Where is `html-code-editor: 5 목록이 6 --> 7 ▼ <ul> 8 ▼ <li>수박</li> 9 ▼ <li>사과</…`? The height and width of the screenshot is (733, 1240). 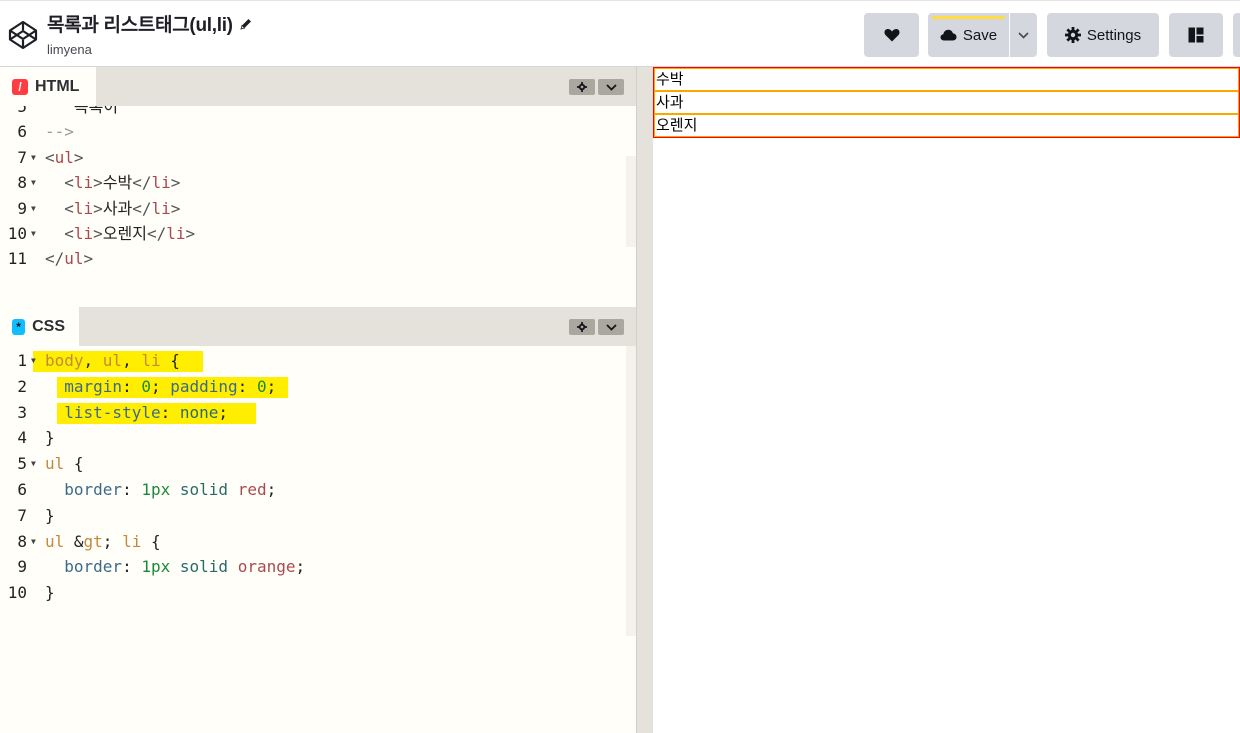 html-code-editor: 5 목록이 6 --> 7 ▼ <ul> 8 ▼ <li>수박</li> 9 ▼ <li>사과</… is located at coordinates (318, 206).